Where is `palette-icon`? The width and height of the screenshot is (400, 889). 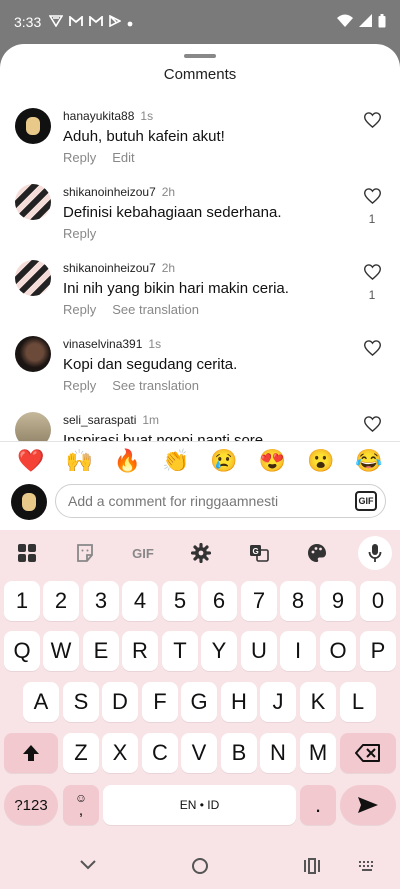 palette-icon is located at coordinates (317, 553).